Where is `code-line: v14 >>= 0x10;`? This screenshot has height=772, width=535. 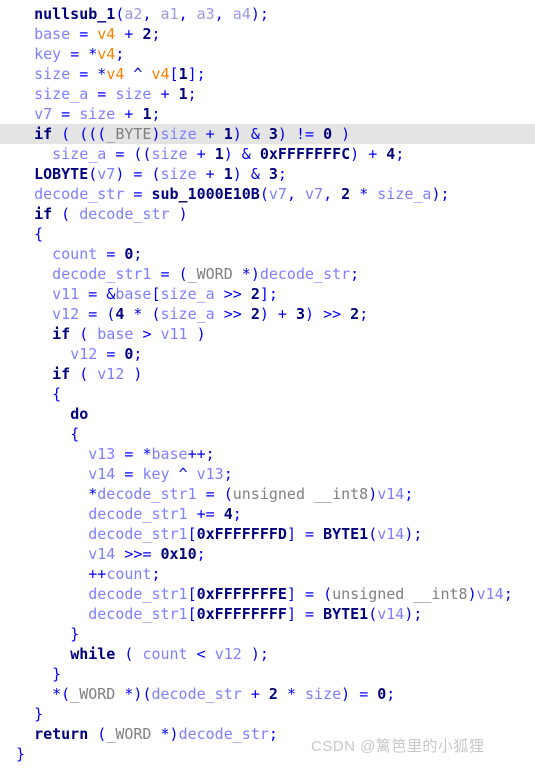 code-line: v14 >>= 0x10; is located at coordinates (267, 554).